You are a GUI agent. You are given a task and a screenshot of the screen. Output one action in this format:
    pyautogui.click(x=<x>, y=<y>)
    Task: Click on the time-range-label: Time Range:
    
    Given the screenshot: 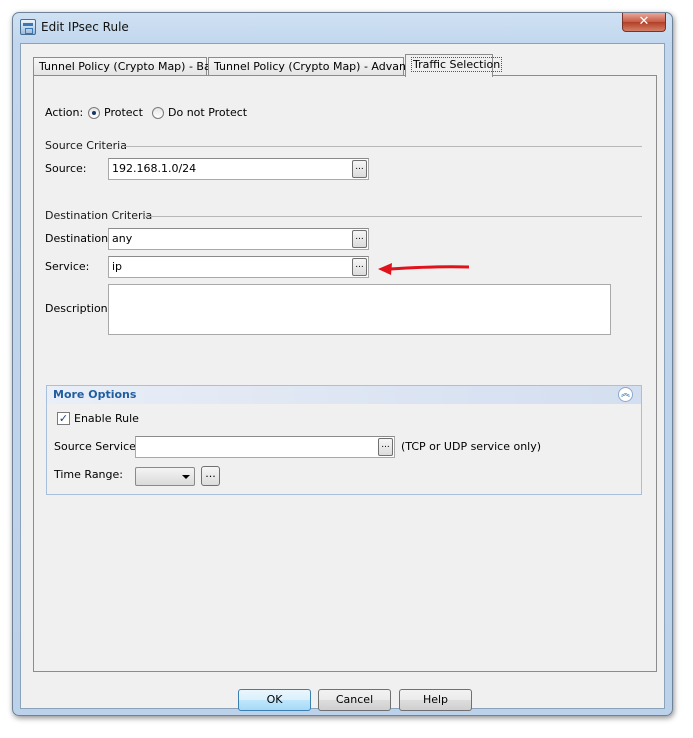 What is the action you would take?
    pyautogui.click(x=88, y=474)
    